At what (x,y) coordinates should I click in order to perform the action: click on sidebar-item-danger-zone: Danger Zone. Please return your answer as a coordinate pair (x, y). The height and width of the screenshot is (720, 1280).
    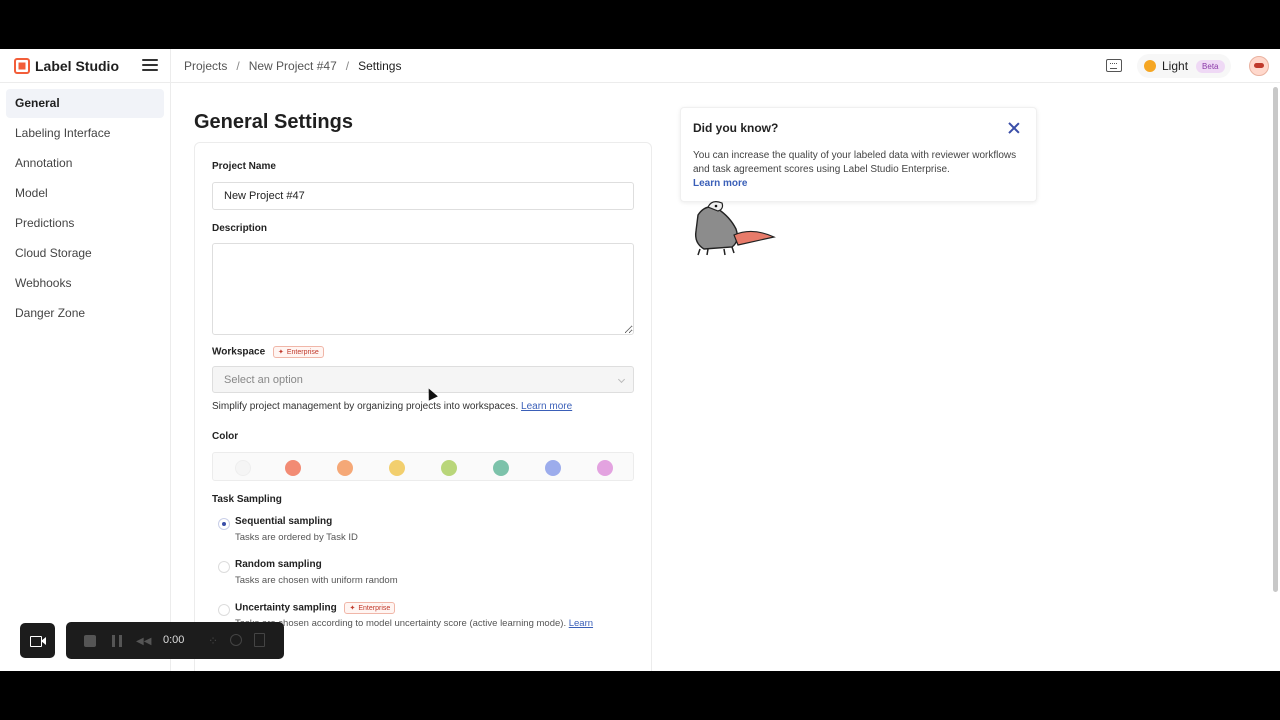
    Looking at the image, I should click on (85, 313).